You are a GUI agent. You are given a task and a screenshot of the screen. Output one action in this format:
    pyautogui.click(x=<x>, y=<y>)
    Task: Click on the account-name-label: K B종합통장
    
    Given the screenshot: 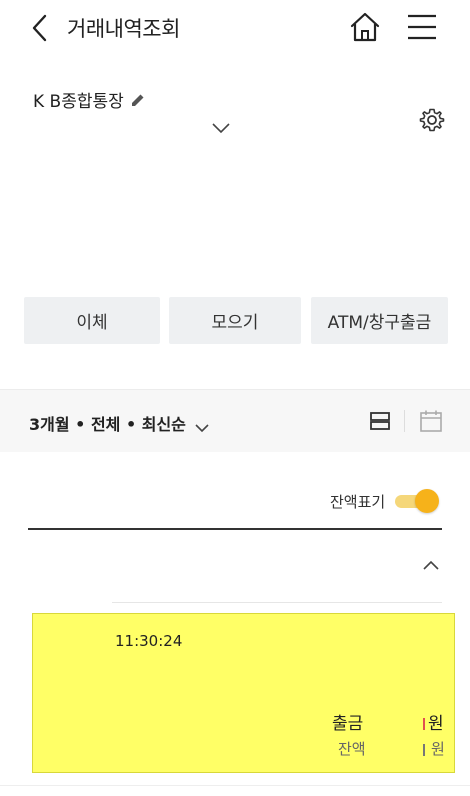 What is the action you would take?
    pyautogui.click(x=78, y=102)
    